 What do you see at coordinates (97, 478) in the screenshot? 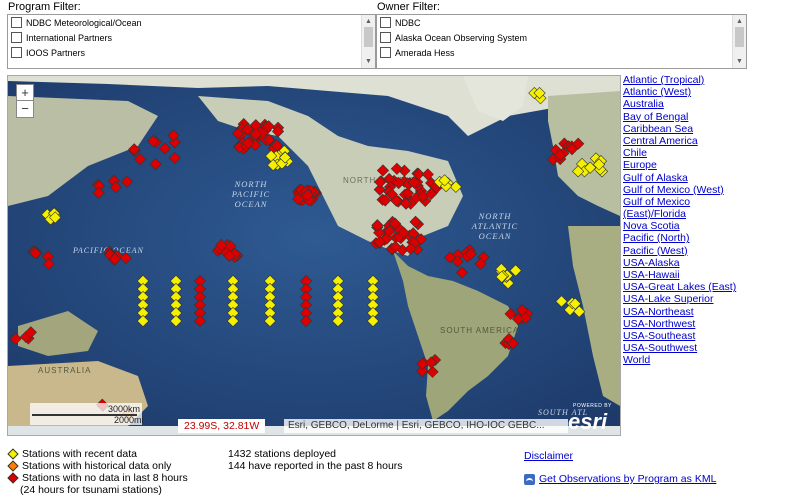
I see `legend-no-data: Stations with no data in last 8 hours` at bounding box center [97, 478].